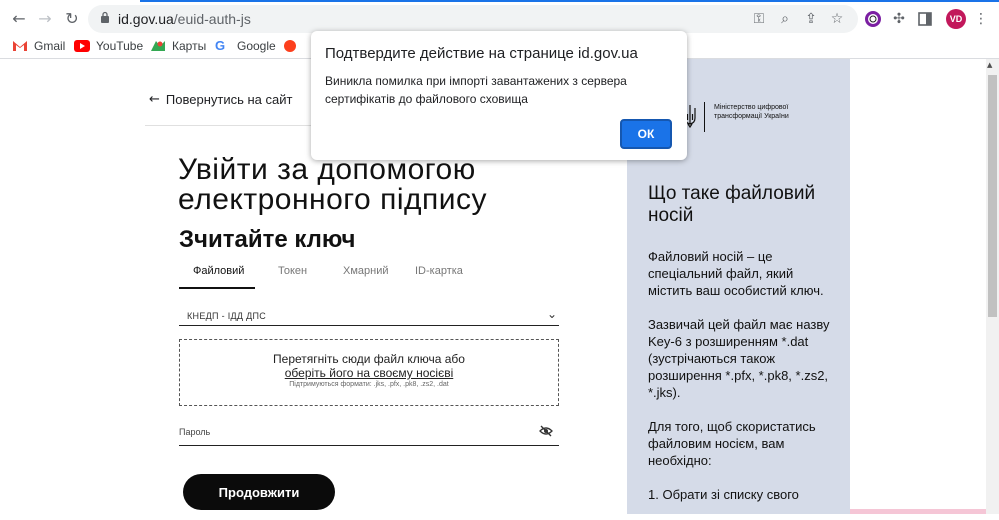 This screenshot has width=999, height=520. I want to click on active-tab-indicator, so click(217, 288).